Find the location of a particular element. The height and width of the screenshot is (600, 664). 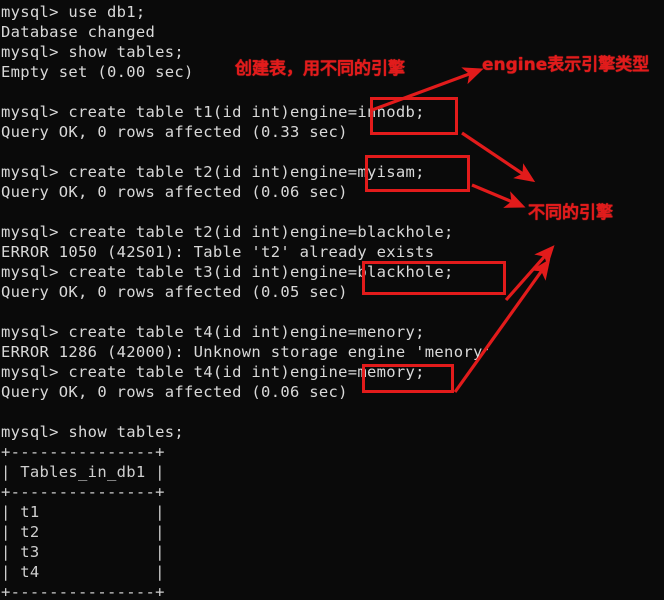

terminal-line: Empty set (0.00 sec) is located at coordinates (97, 72).